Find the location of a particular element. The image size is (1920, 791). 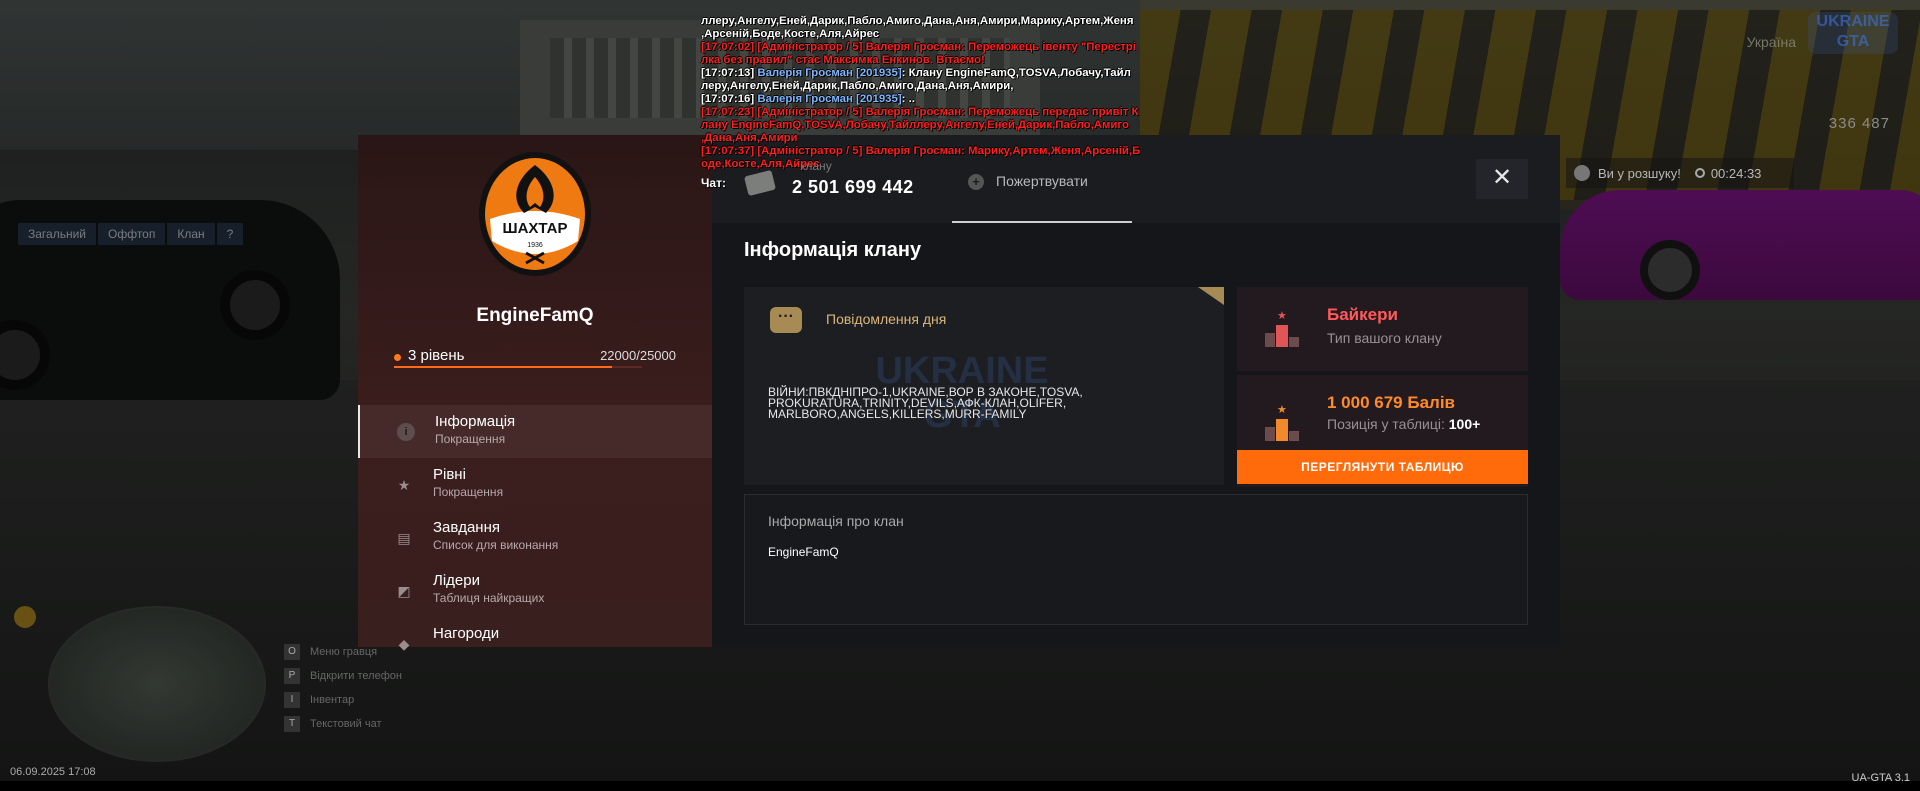

card-corner is located at coordinates (1211, 296).